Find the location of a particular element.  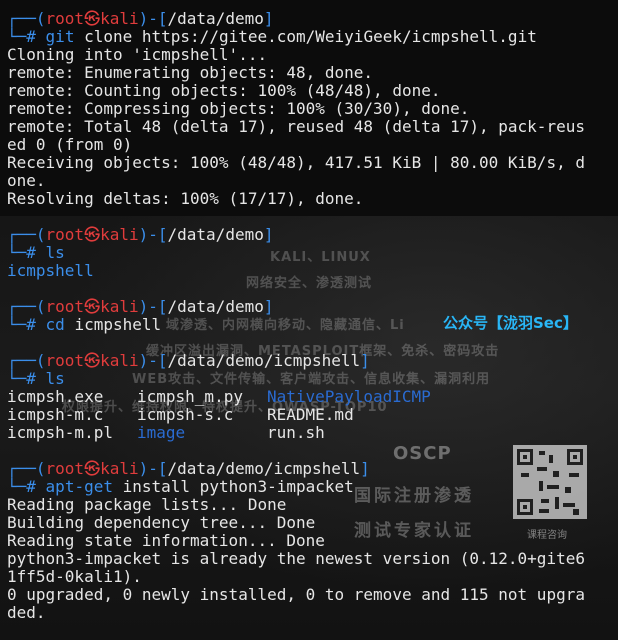

command-line: └─# cd icmpshell is located at coordinates (84, 325).